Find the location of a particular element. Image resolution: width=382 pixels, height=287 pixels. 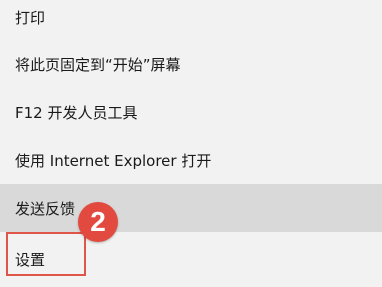

menu-item-label: 发送反馈 is located at coordinates (45, 208).